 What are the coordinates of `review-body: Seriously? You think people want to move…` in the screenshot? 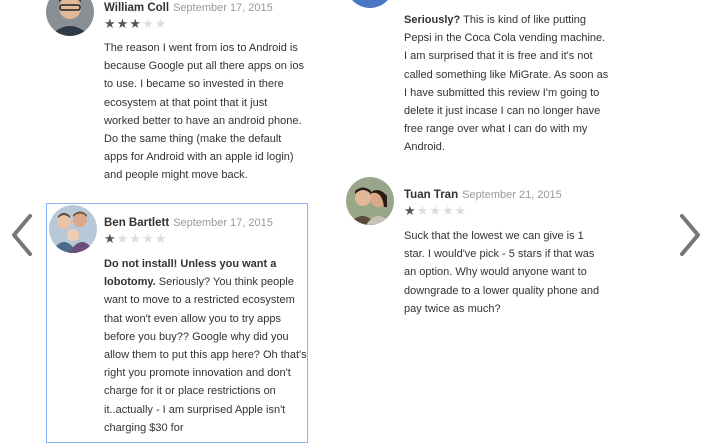 It's located at (205, 355).